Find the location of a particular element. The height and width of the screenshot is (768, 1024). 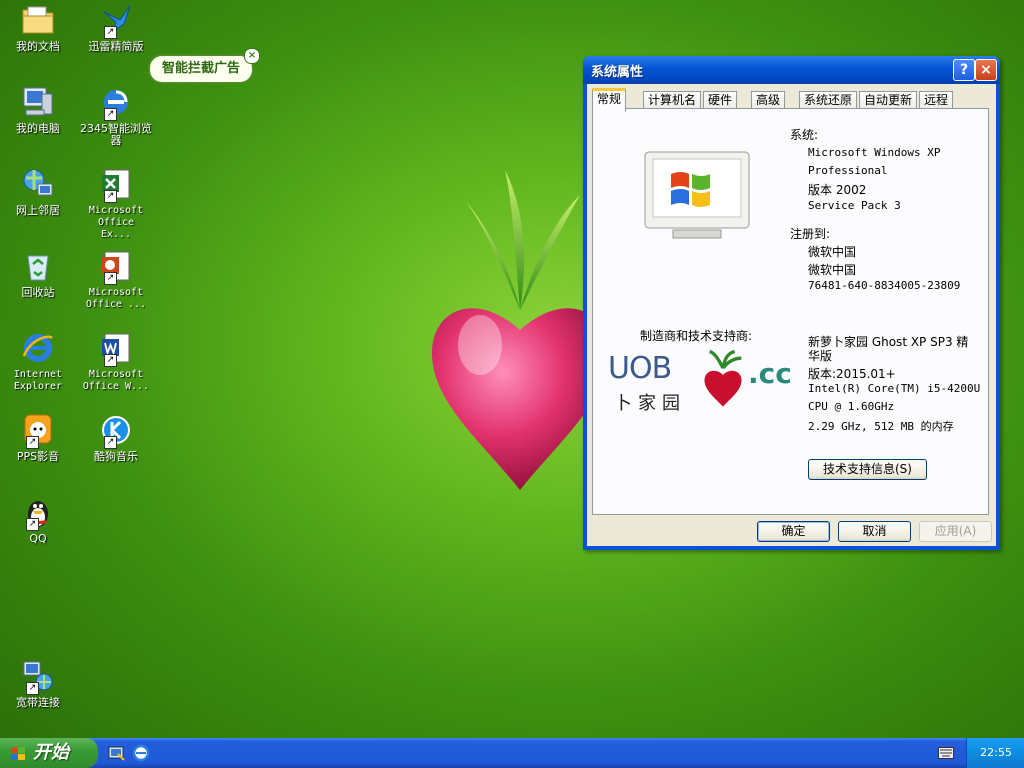

desktop-icon-broadband: ↗ 宽带连接 is located at coordinates (38, 683).